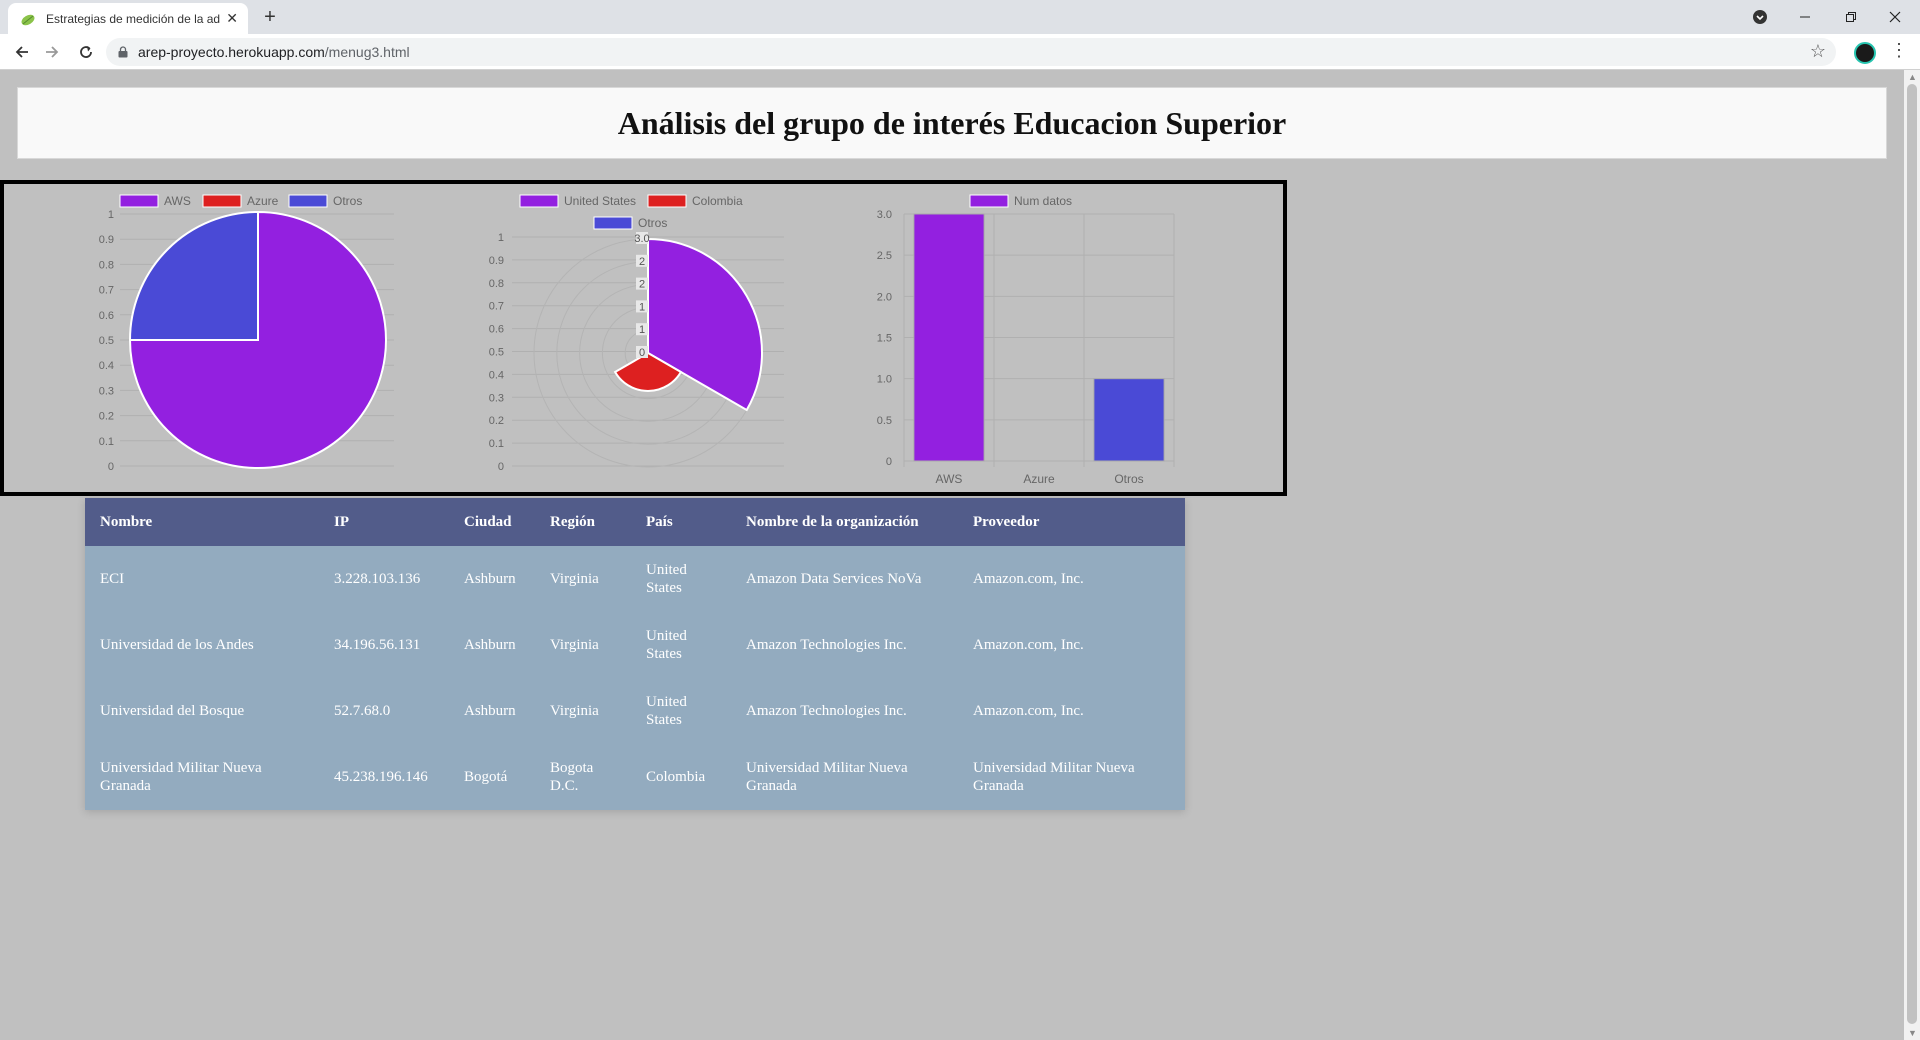 This screenshot has height=1040, width=1920. What do you see at coordinates (1818, 51) in the screenshot?
I see `bookmark-star-icon: ☆` at bounding box center [1818, 51].